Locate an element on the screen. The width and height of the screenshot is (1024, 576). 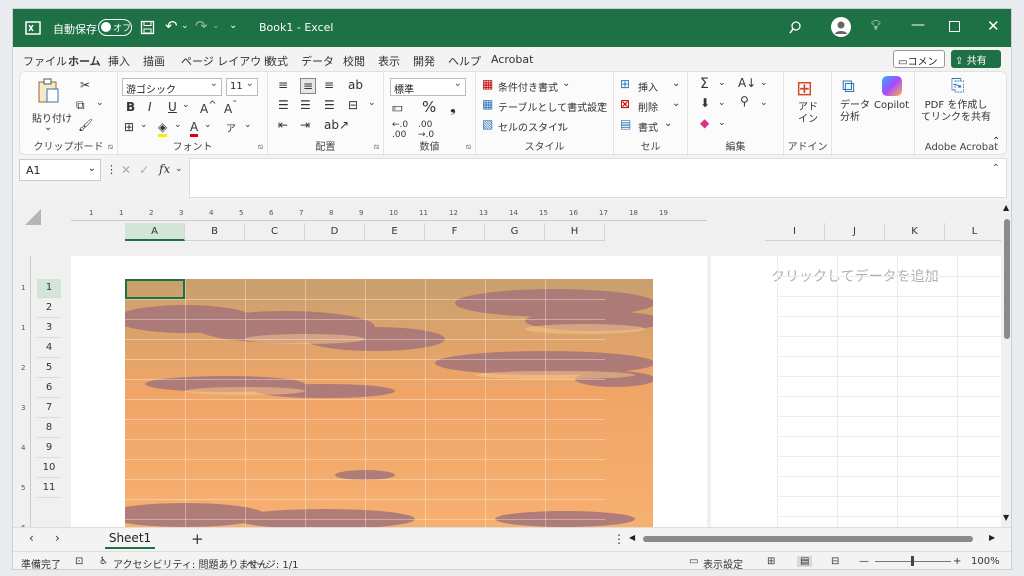
tab-formulas: 数式 is located at coordinates (277, 61).